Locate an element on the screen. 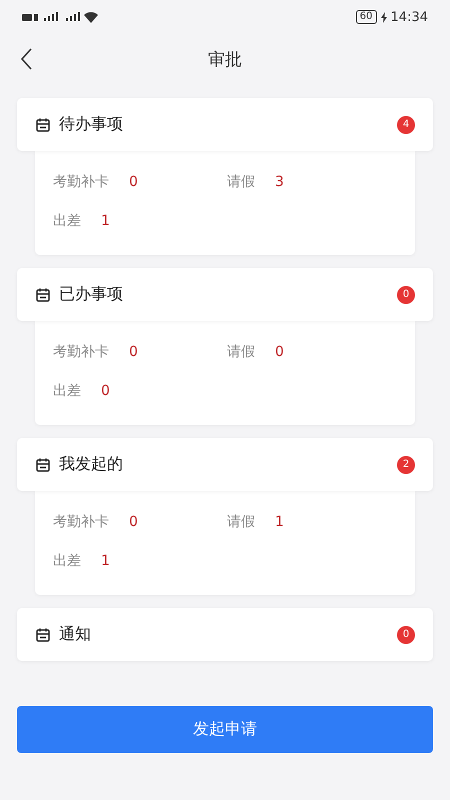 Image resolution: width=450 pixels, height=800 pixels. section-header: 通知 0 is located at coordinates (225, 634).